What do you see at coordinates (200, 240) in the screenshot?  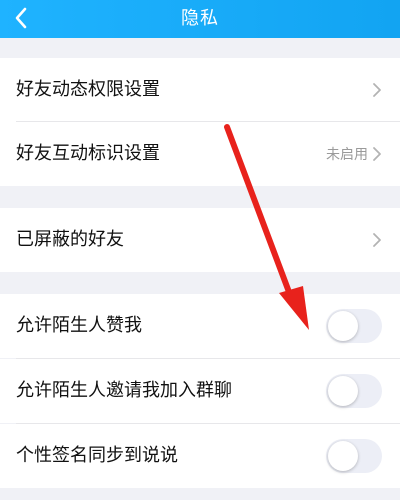 I see `row-blocked-friends: 已屏蔽的好友` at bounding box center [200, 240].